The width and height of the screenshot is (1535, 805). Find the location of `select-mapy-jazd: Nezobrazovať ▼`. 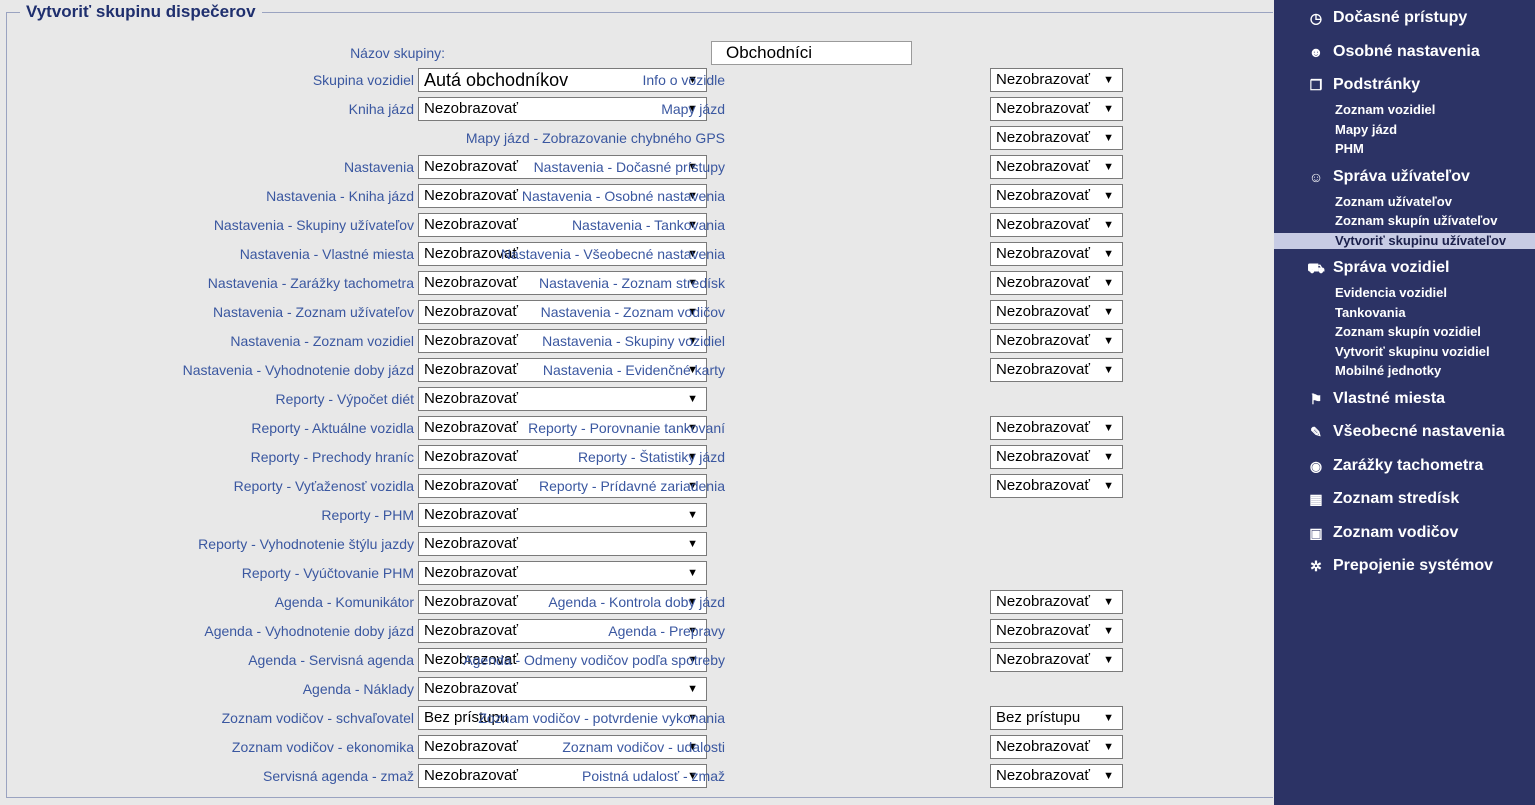

select-mapy-jazd: Nezobrazovať ▼ is located at coordinates (1056, 109).